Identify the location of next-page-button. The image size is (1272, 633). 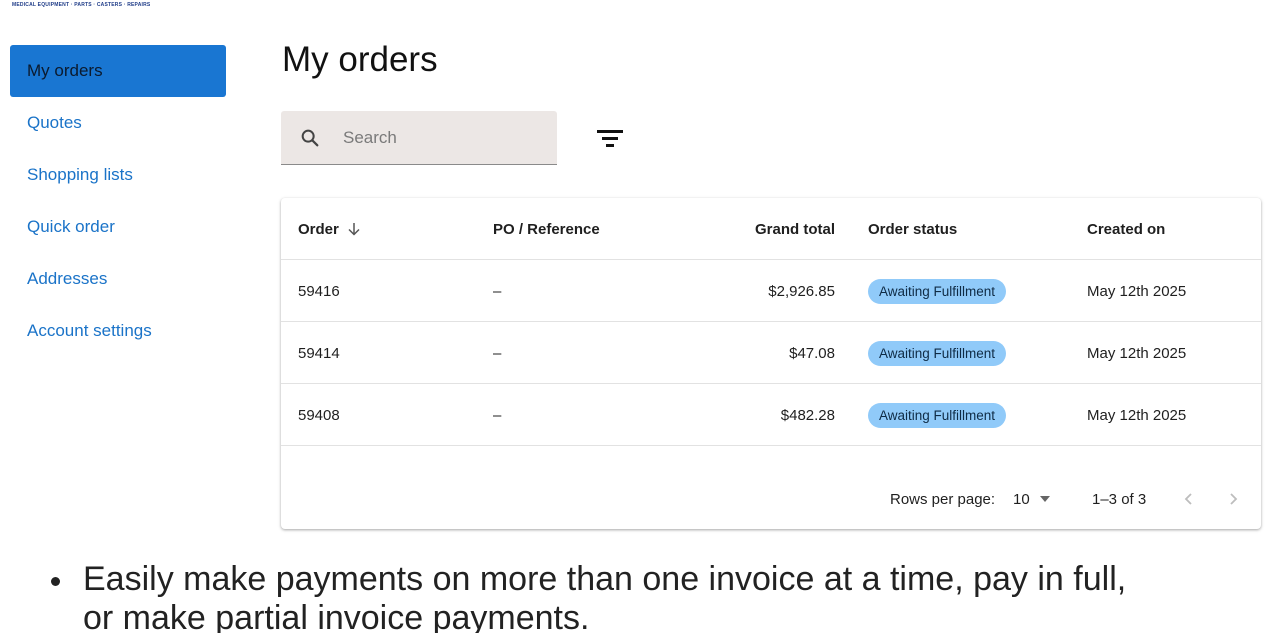
(1233, 499).